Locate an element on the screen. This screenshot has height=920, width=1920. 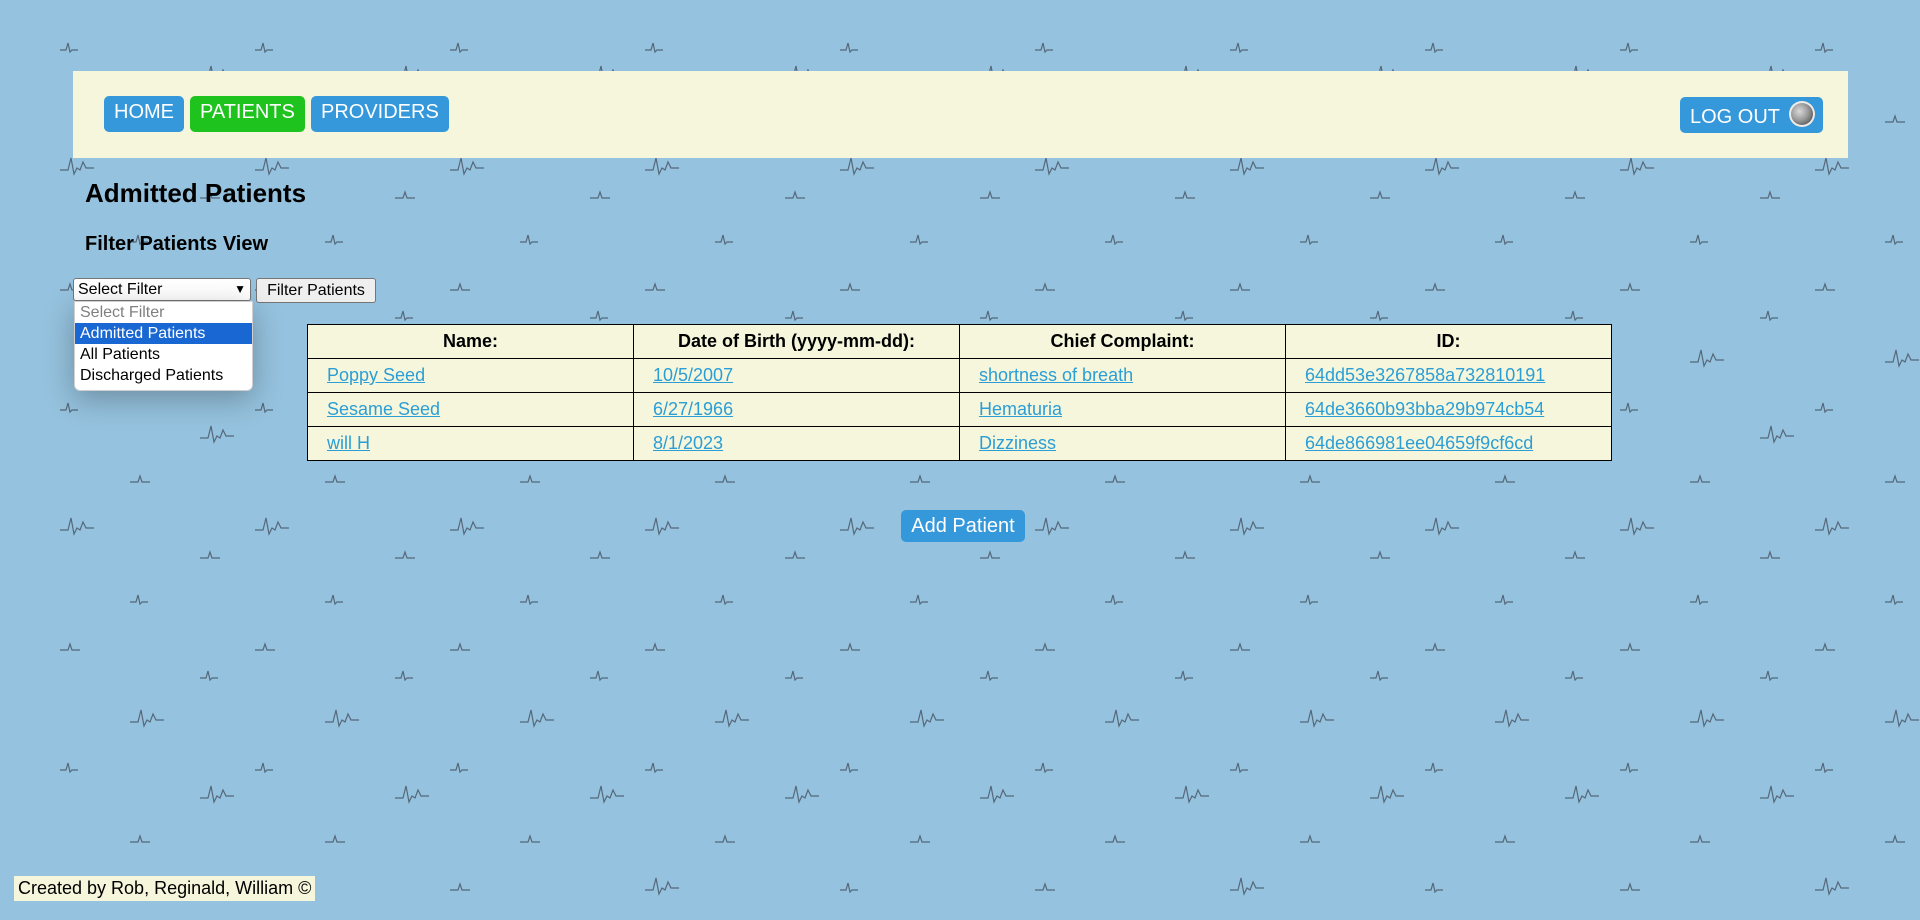
user-avatar-icon is located at coordinates (1802, 114).